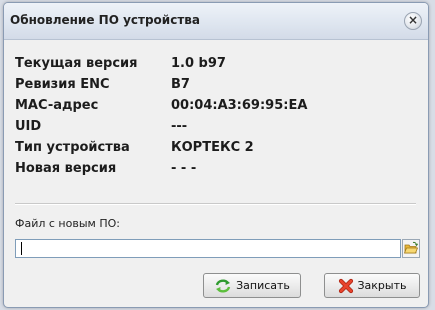  I want to click on current-version-value: 1.0 b97, so click(198, 63).